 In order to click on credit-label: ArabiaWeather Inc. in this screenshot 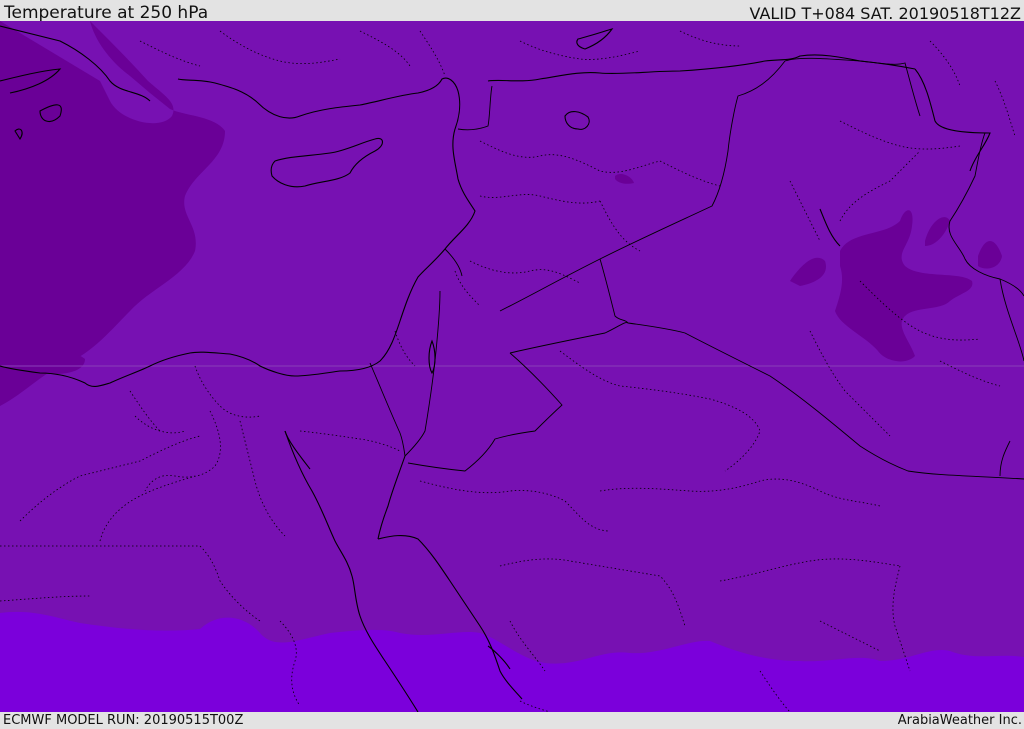, I will do `click(959, 720)`.